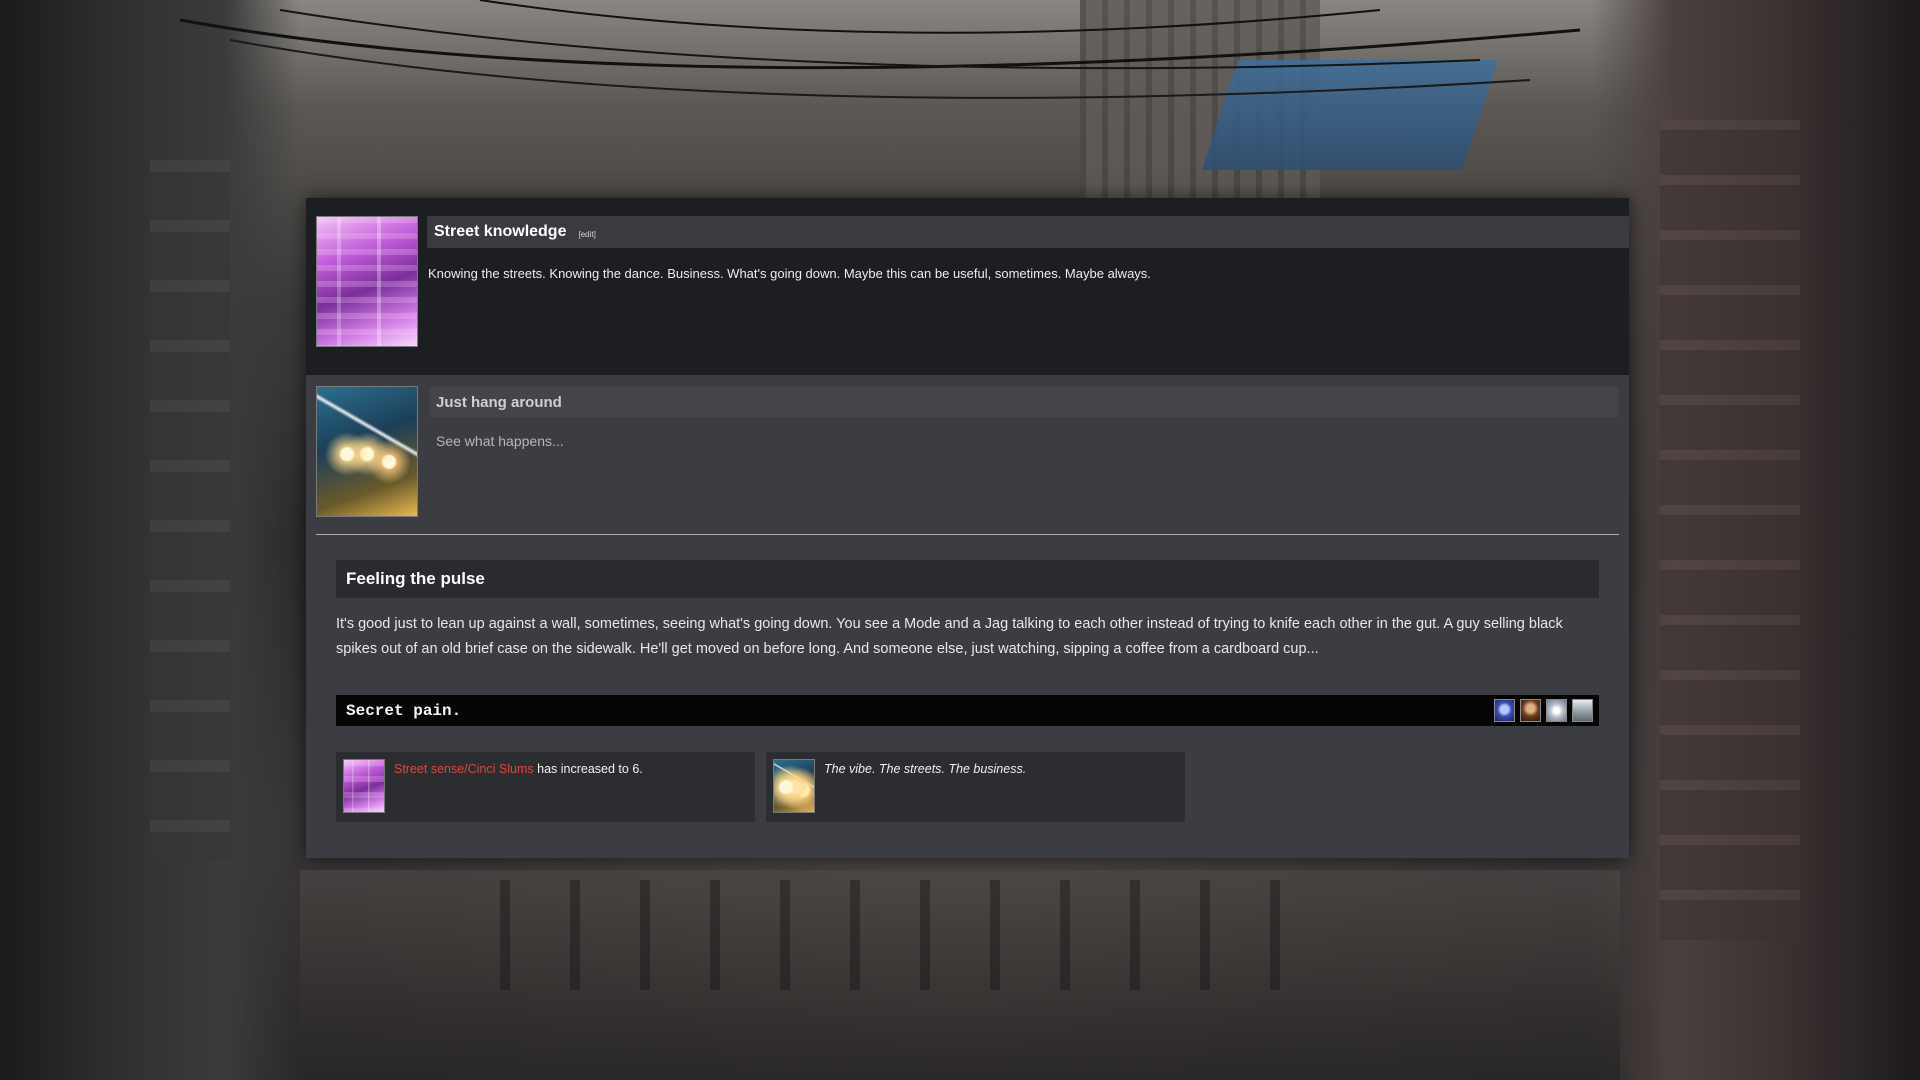  What do you see at coordinates (500, 231) in the screenshot?
I see `skill-title: Street knowledge` at bounding box center [500, 231].